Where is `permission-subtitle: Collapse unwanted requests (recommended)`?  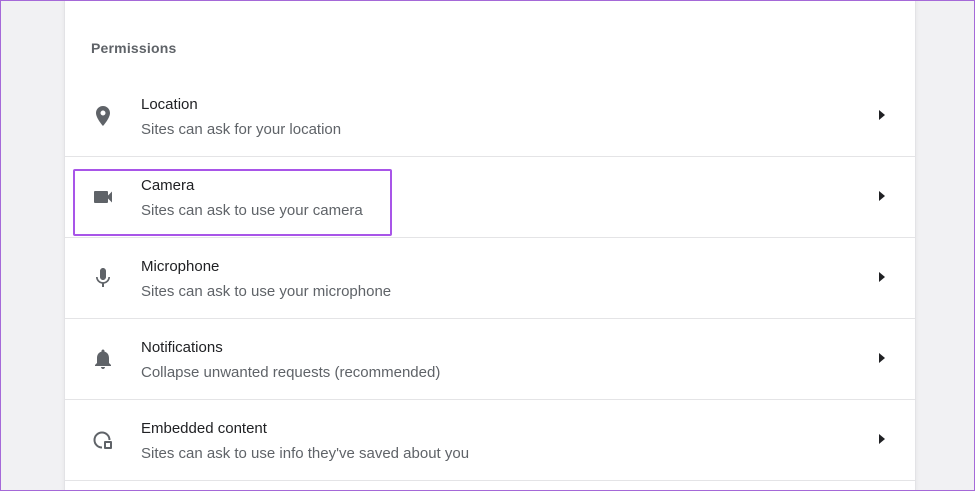
permission-subtitle: Collapse unwanted requests (recommended) is located at coordinates (291, 372).